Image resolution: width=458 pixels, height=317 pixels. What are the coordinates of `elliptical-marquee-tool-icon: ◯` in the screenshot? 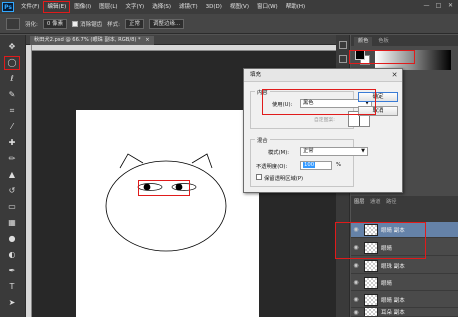 It's located at (12, 63).